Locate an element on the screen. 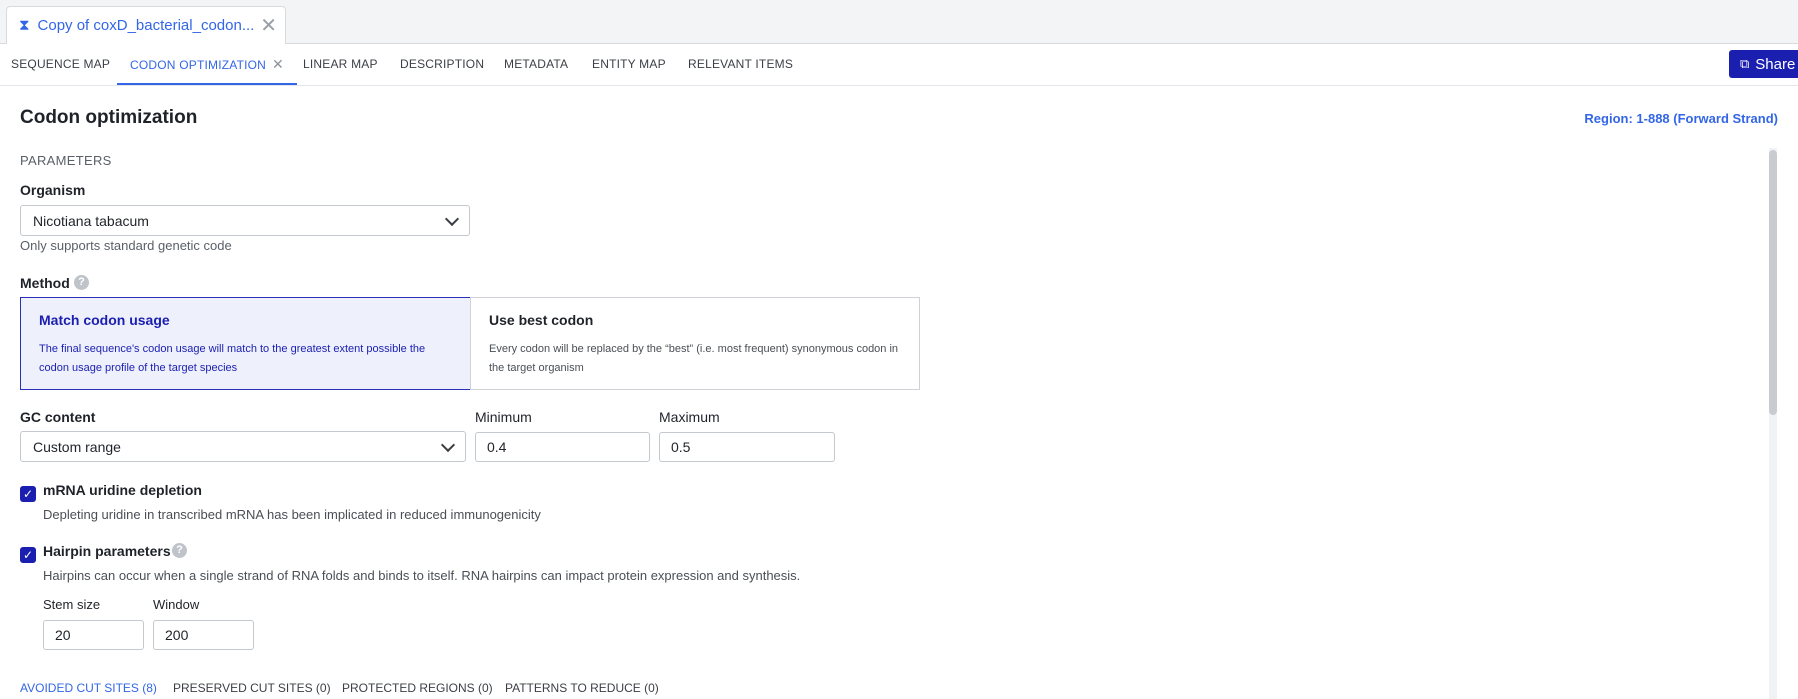 The width and height of the screenshot is (1798, 699). gc-maximum-label: Maximum is located at coordinates (689, 417).